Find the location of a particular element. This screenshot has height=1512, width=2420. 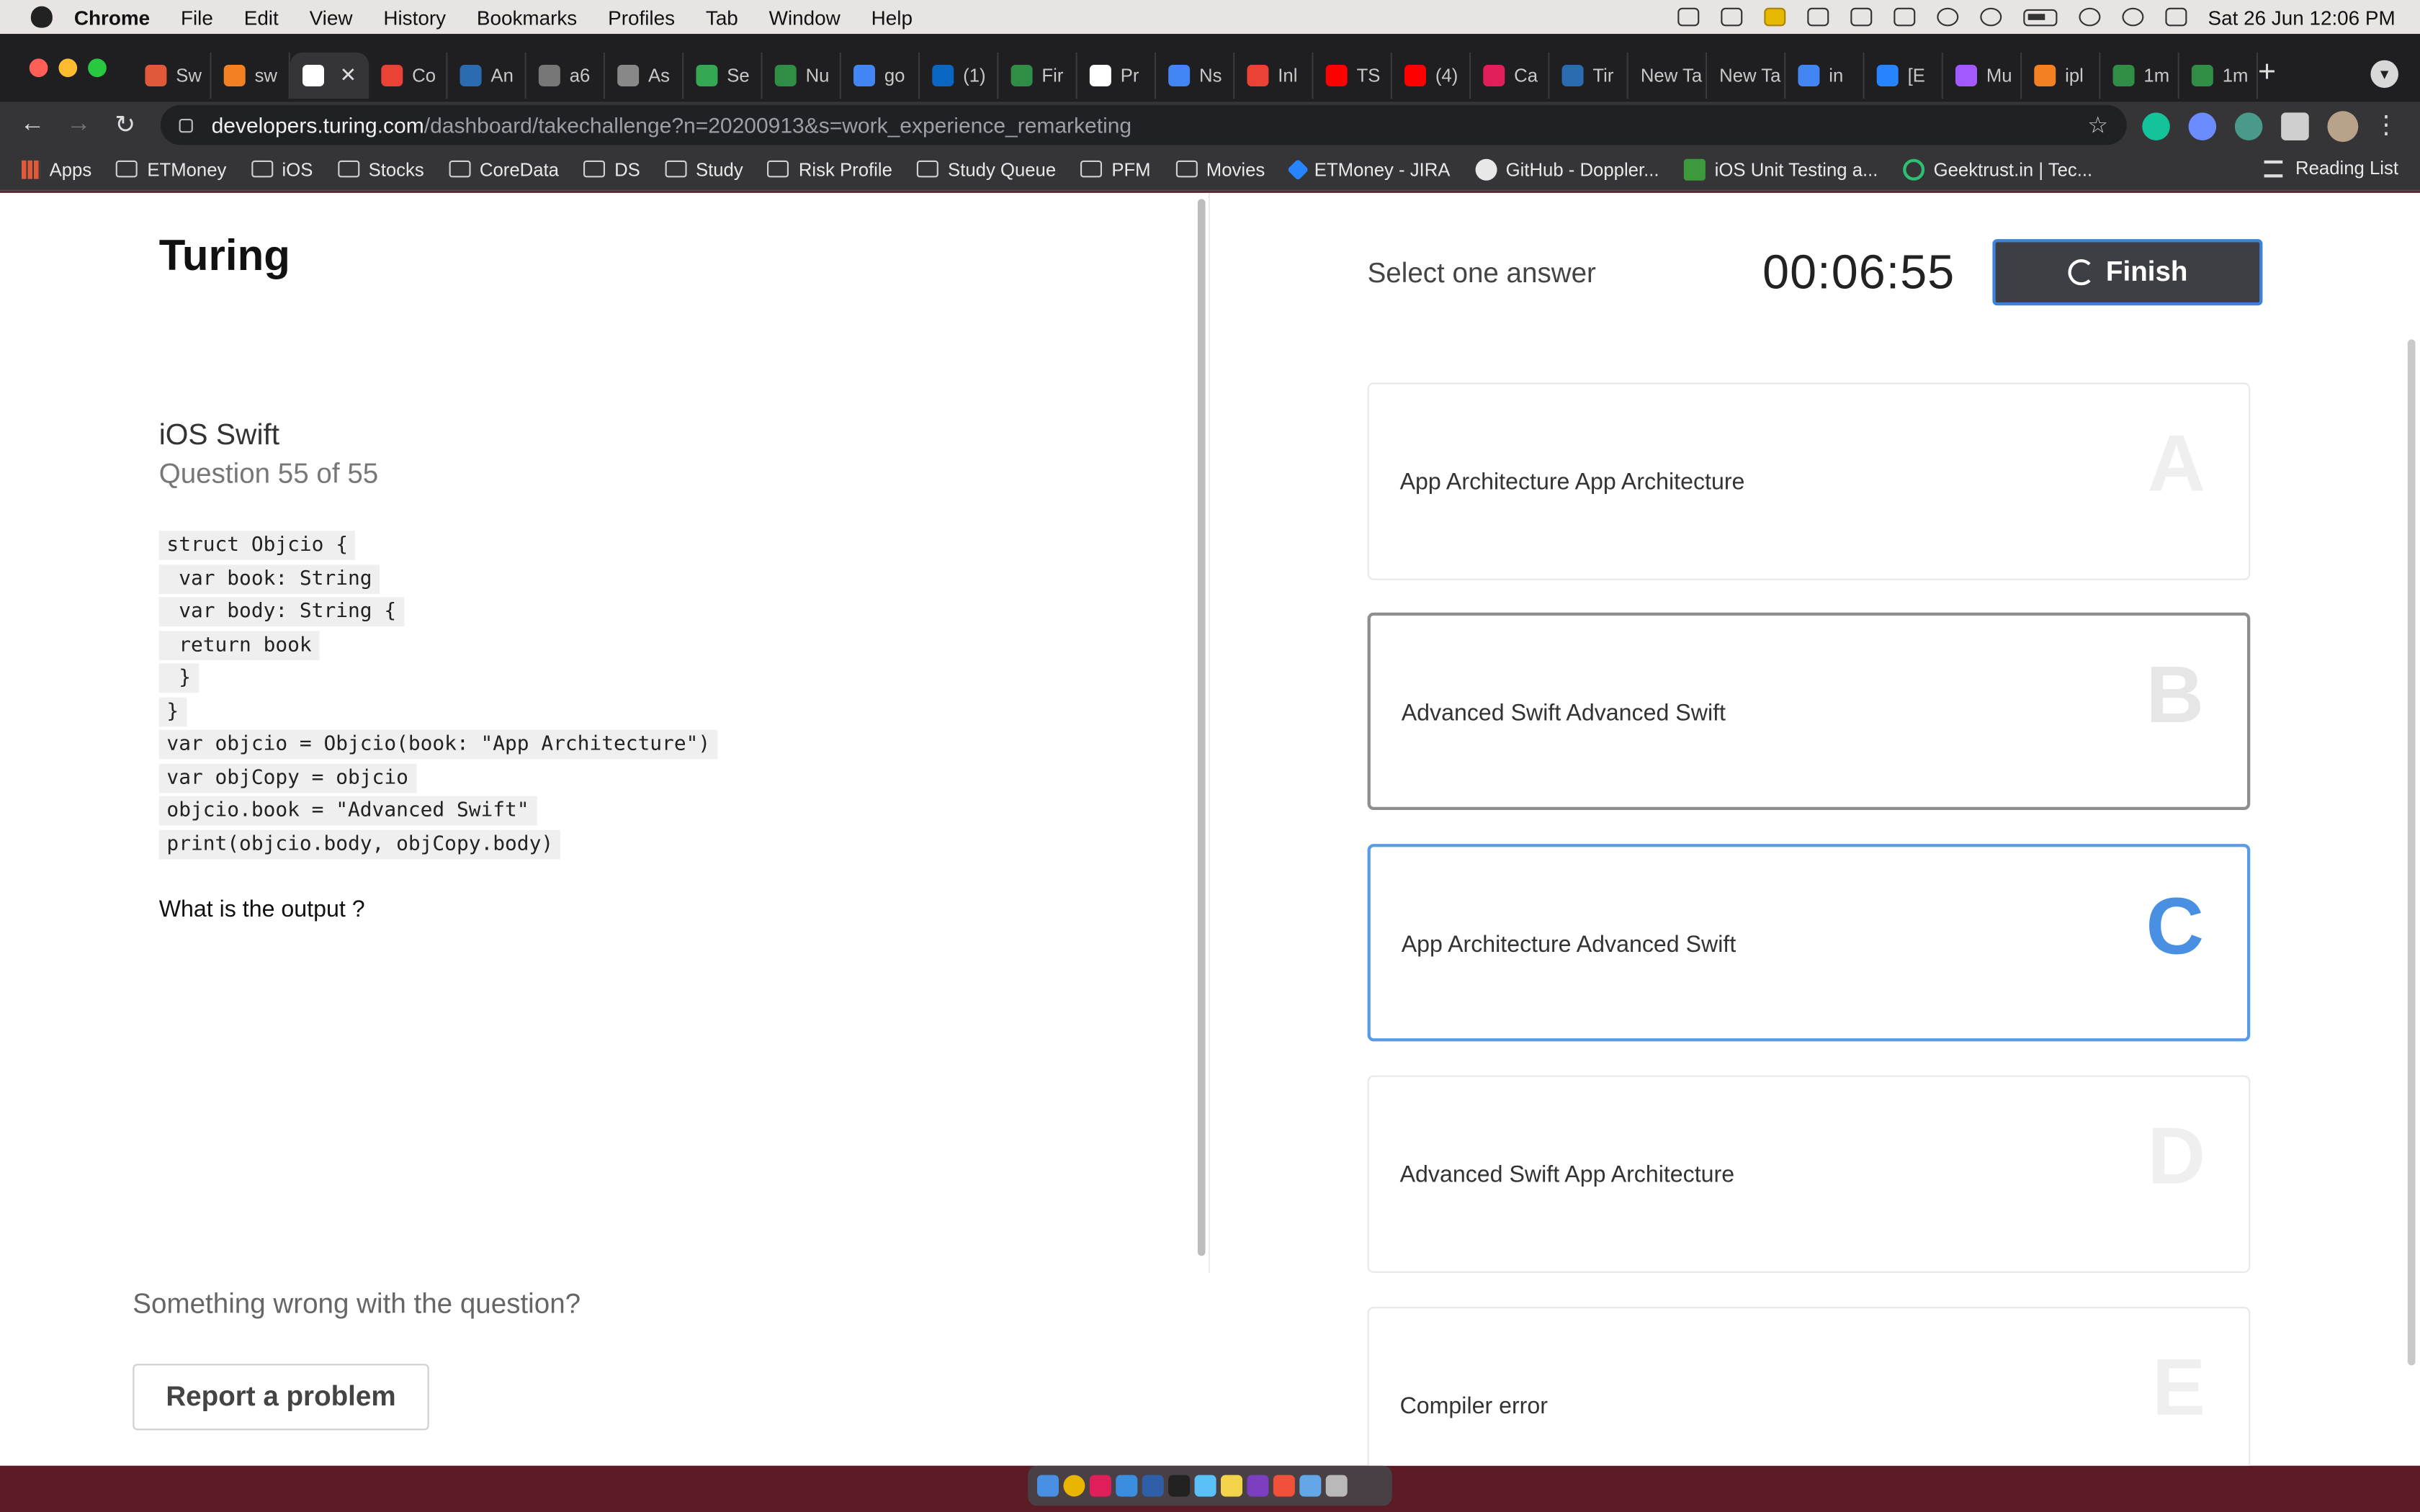

finish-button: Finish is located at coordinates (2127, 272).